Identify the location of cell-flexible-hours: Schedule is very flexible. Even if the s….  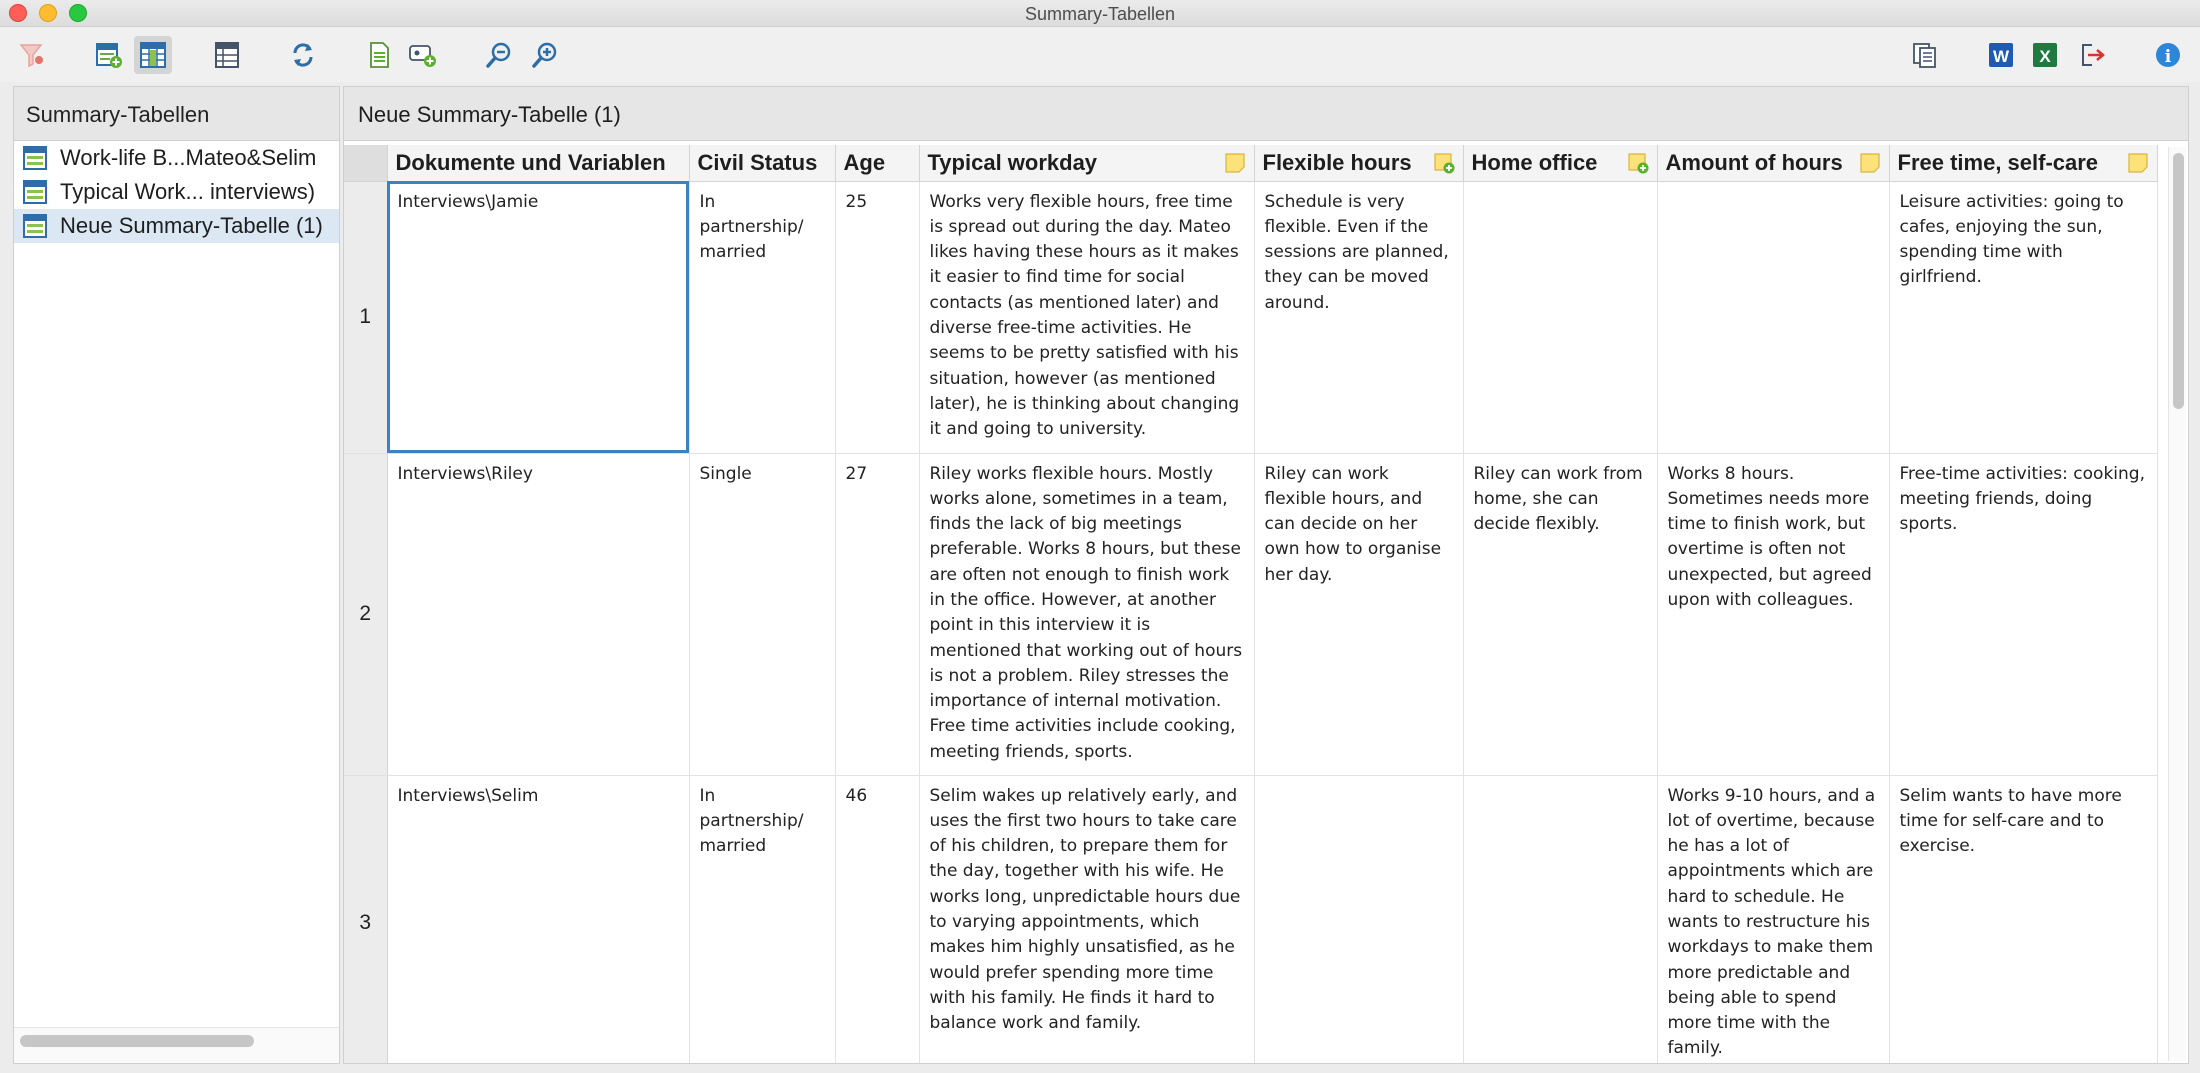
(1359, 317).